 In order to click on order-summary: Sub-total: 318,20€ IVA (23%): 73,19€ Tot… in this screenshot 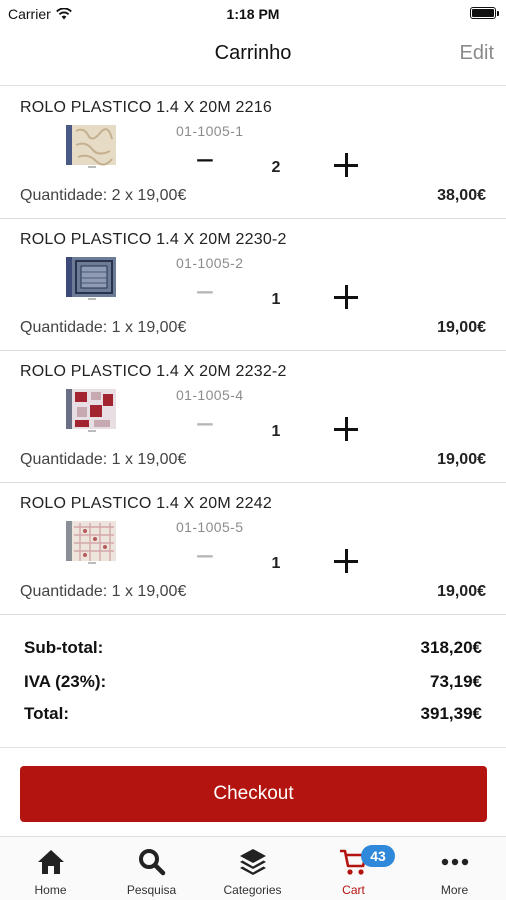, I will do `click(253, 682)`.